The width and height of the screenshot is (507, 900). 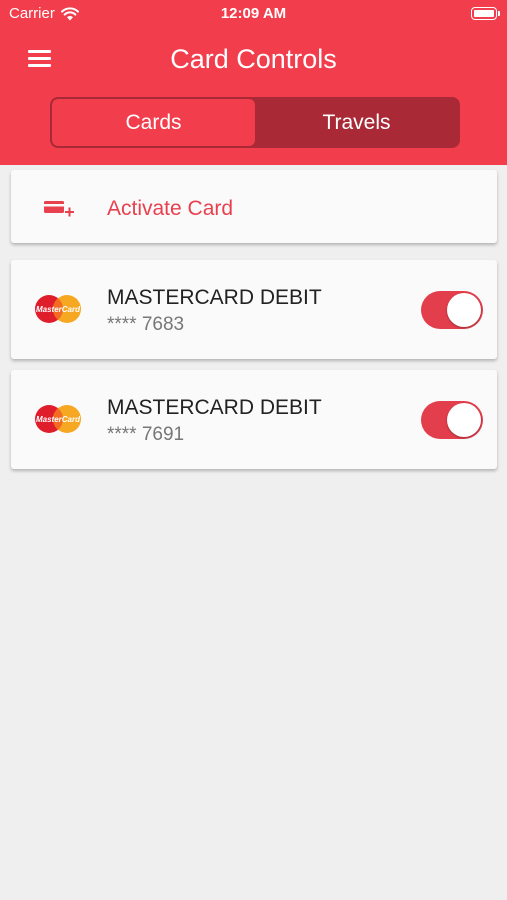 What do you see at coordinates (153, 122) in the screenshot?
I see `tab-cards: Cards` at bounding box center [153, 122].